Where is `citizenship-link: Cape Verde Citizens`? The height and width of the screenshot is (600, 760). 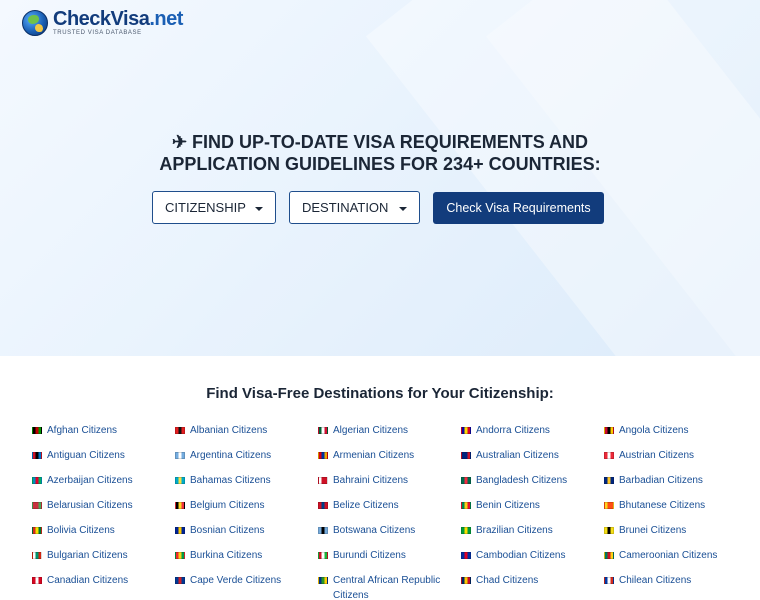 citizenship-link: Cape Verde Citizens is located at coordinates (235, 580).